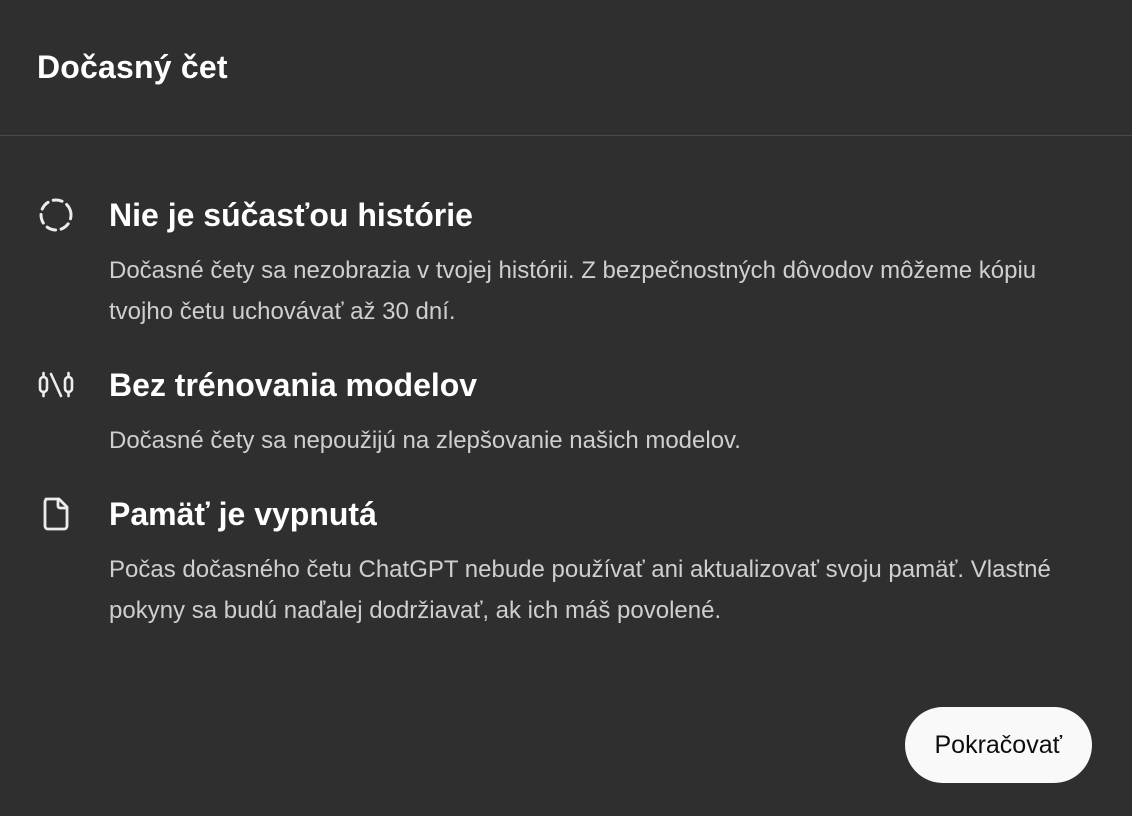 This screenshot has width=1132, height=816. I want to click on dialog-footer: Pokračovať, so click(998, 745).